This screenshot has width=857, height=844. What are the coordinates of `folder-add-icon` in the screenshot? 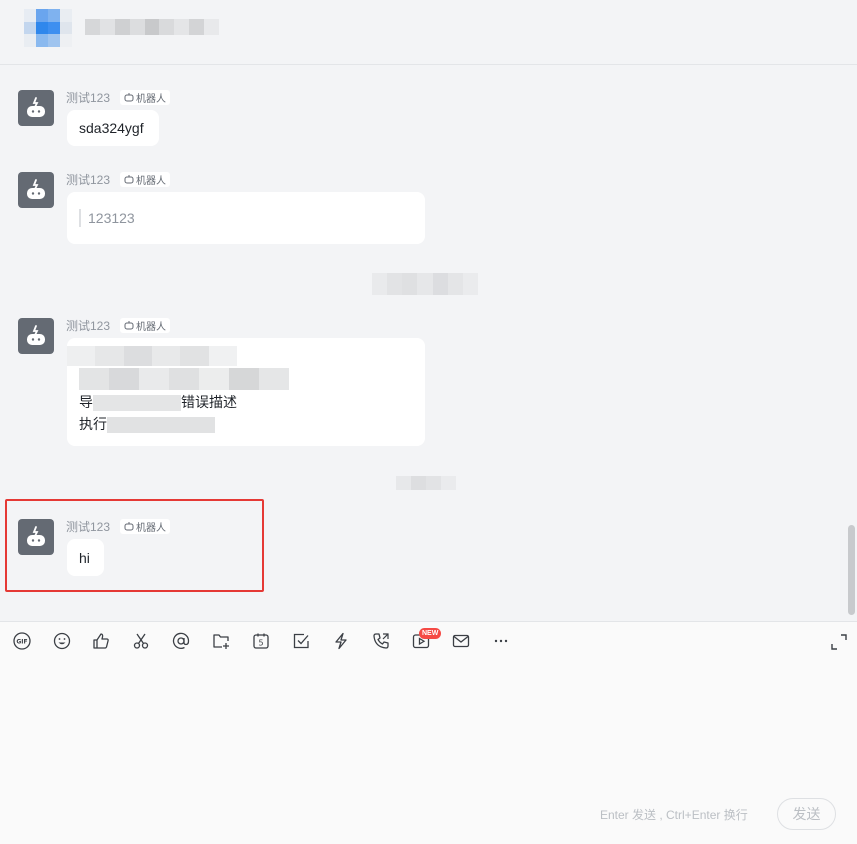 It's located at (221, 641).